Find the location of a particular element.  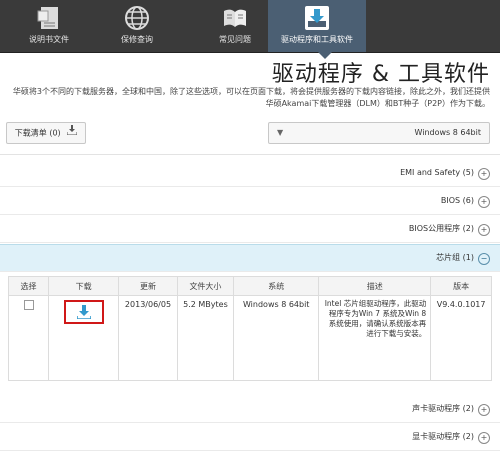

category-label: EMI and Safety (5) is located at coordinates (437, 172).